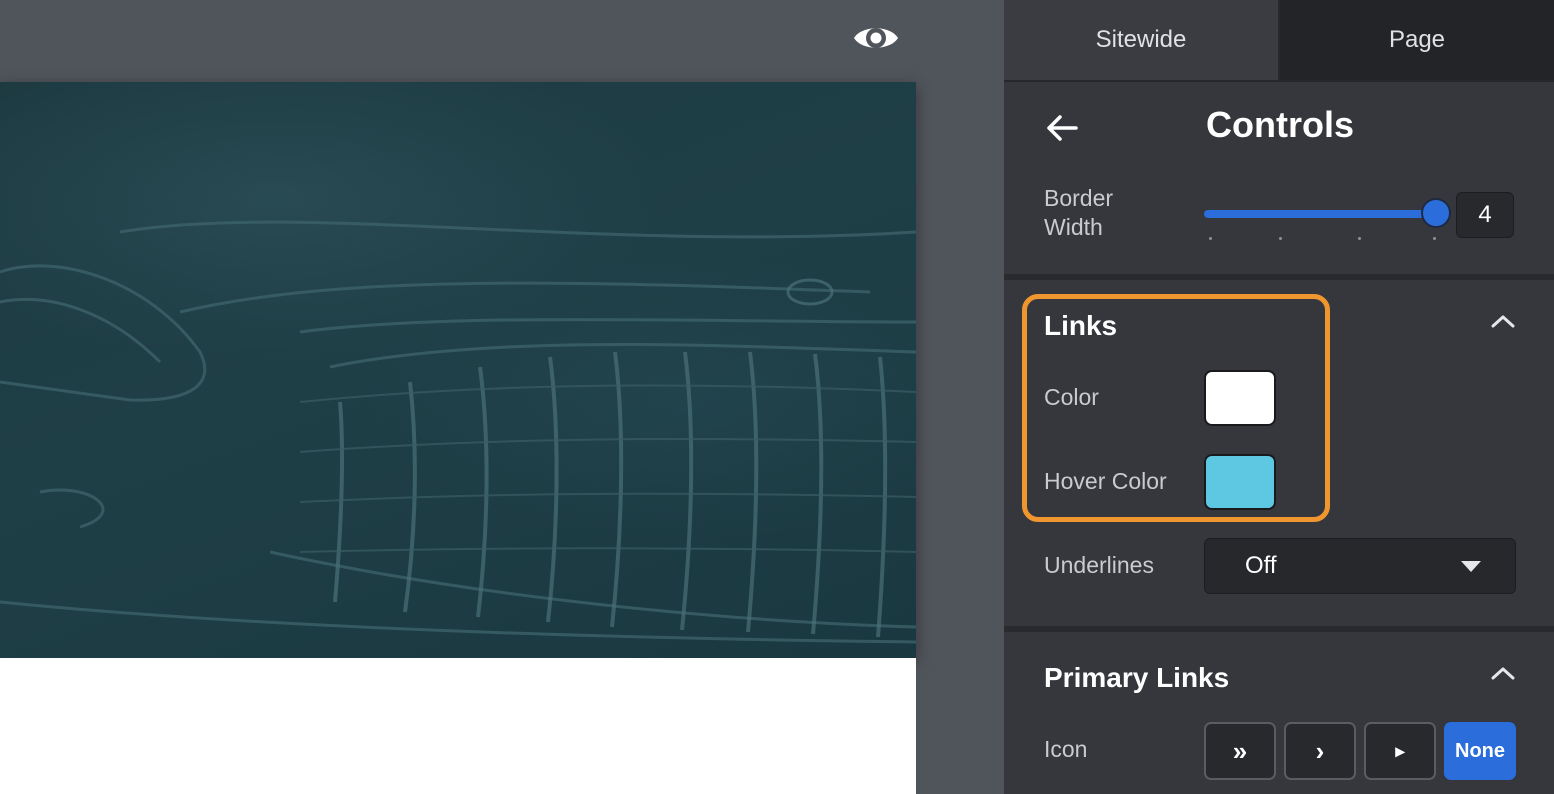 This screenshot has width=1554, height=794. What do you see at coordinates (1079, 198) in the screenshot?
I see `border-width-label-line1: Border` at bounding box center [1079, 198].